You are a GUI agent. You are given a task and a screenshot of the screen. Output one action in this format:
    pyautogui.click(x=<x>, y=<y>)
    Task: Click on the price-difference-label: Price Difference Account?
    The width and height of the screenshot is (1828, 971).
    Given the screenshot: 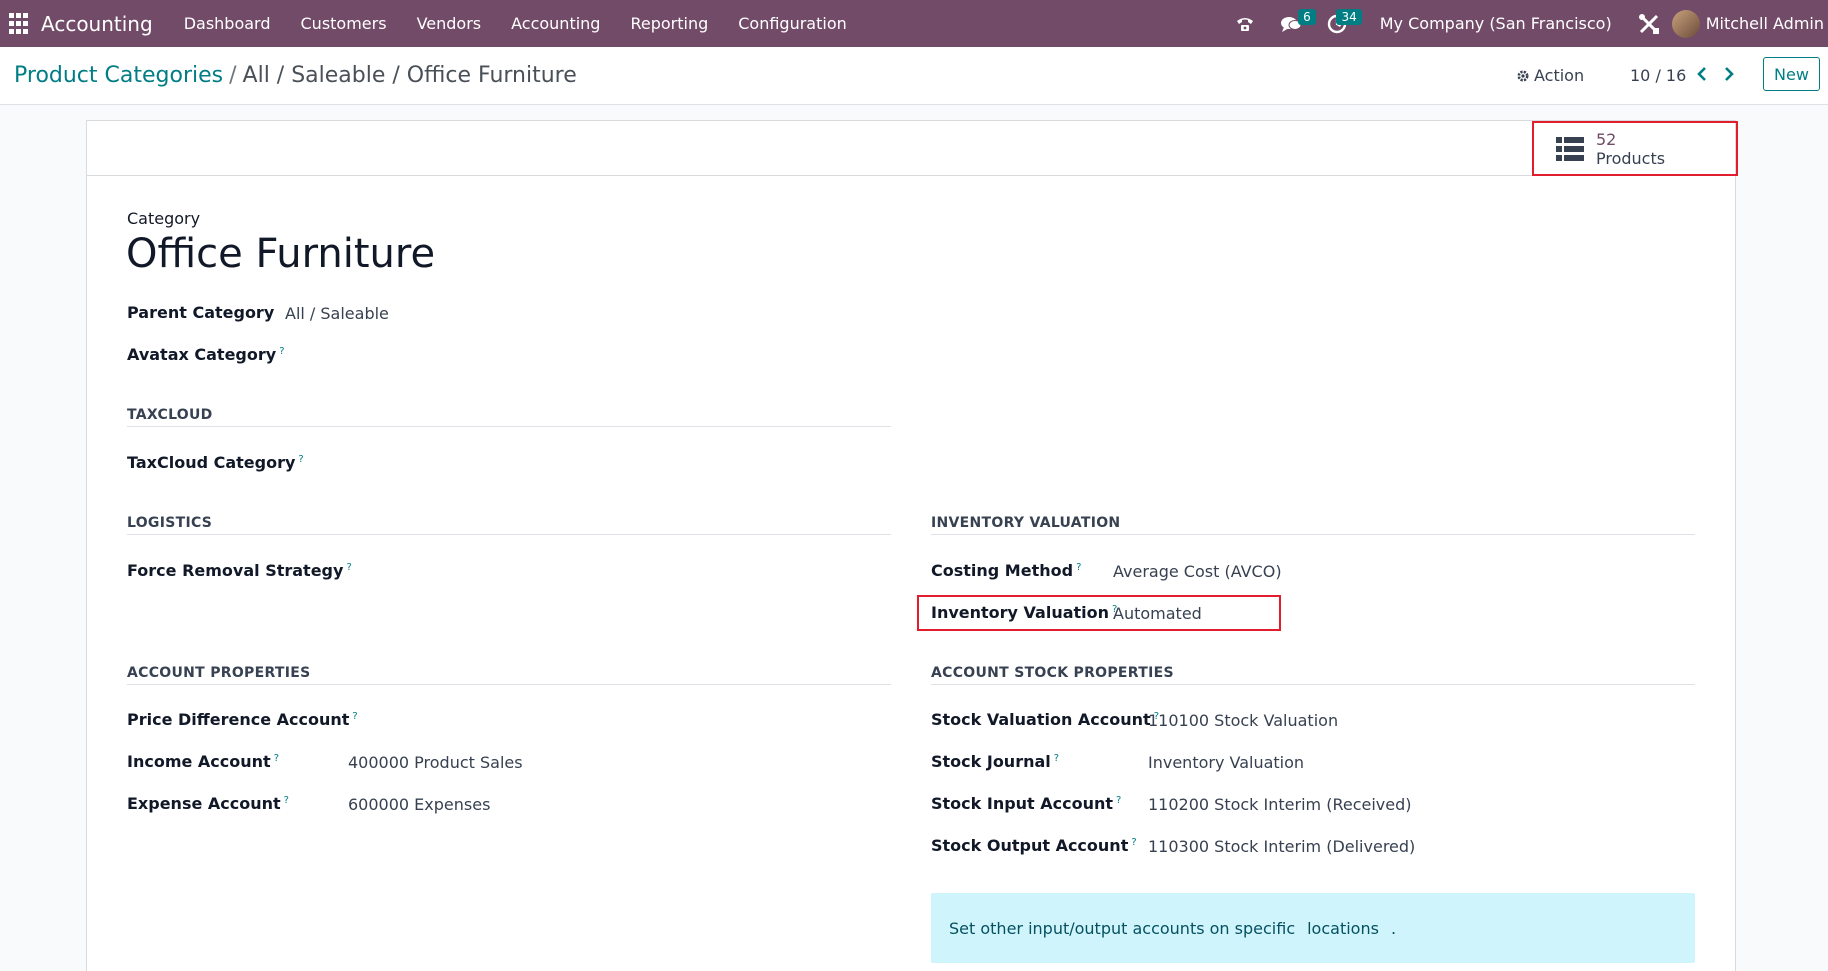 What is the action you would take?
    pyautogui.click(x=242, y=719)
    